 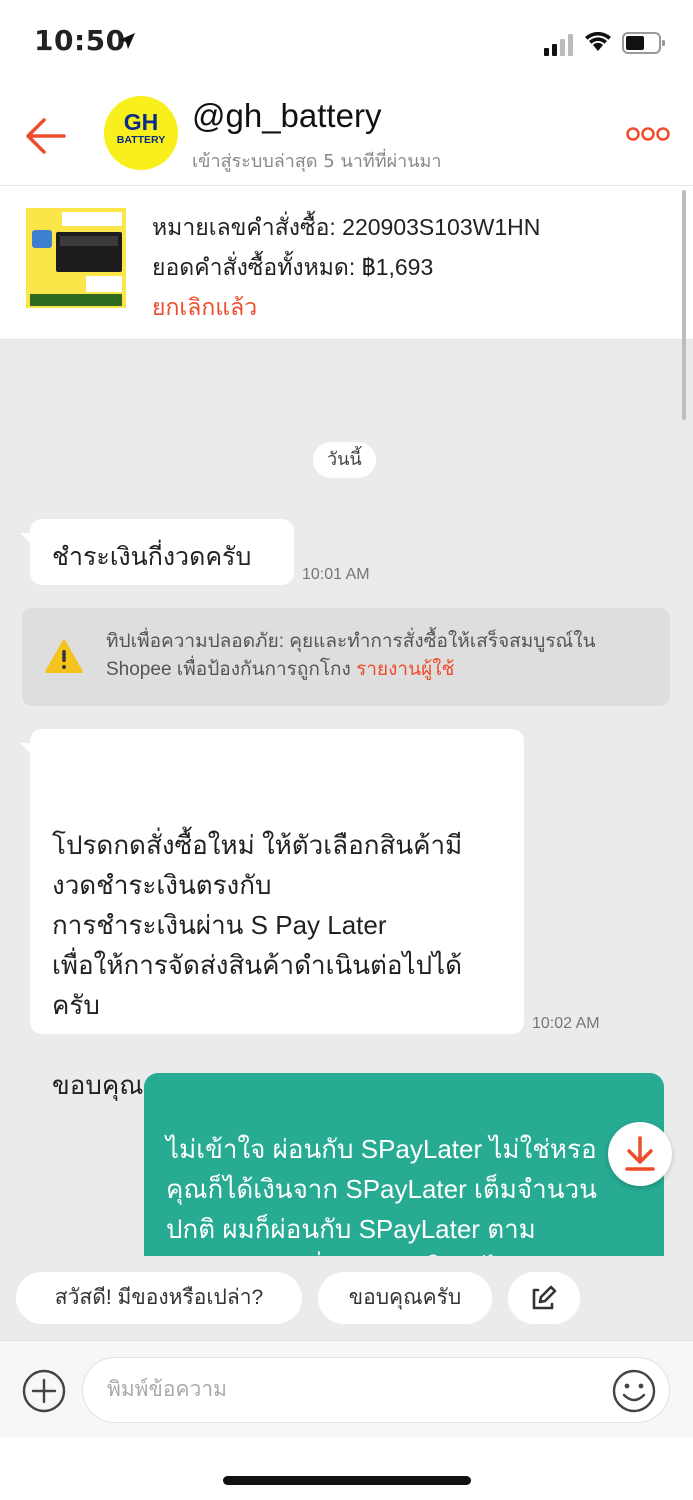 I want to click on message-input-bar, so click(x=346, y=1389).